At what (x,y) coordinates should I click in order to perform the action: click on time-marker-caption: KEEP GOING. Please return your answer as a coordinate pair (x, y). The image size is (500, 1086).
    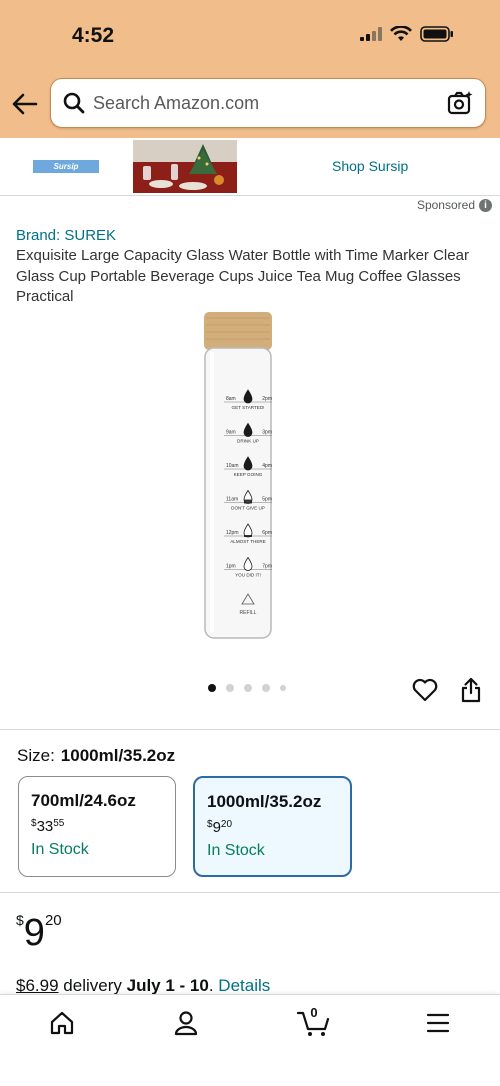
    Looking at the image, I should click on (248, 474).